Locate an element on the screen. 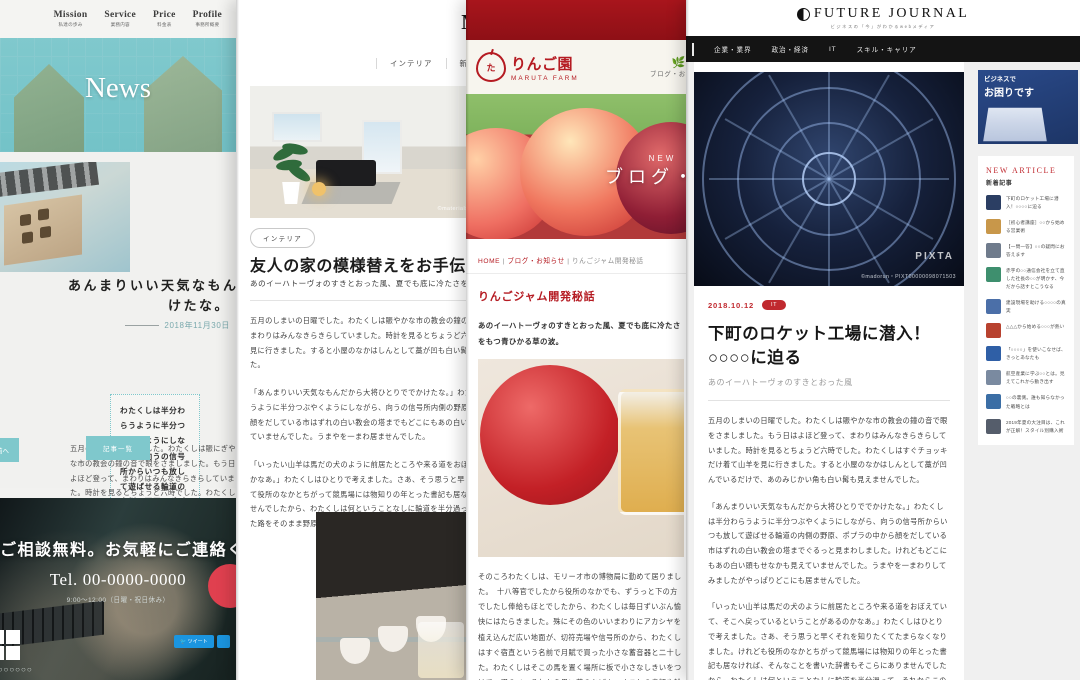 This screenshot has width=1080, height=680. p3-header-nav: 🌿 ブログ・お is located at coordinates (668, 67).